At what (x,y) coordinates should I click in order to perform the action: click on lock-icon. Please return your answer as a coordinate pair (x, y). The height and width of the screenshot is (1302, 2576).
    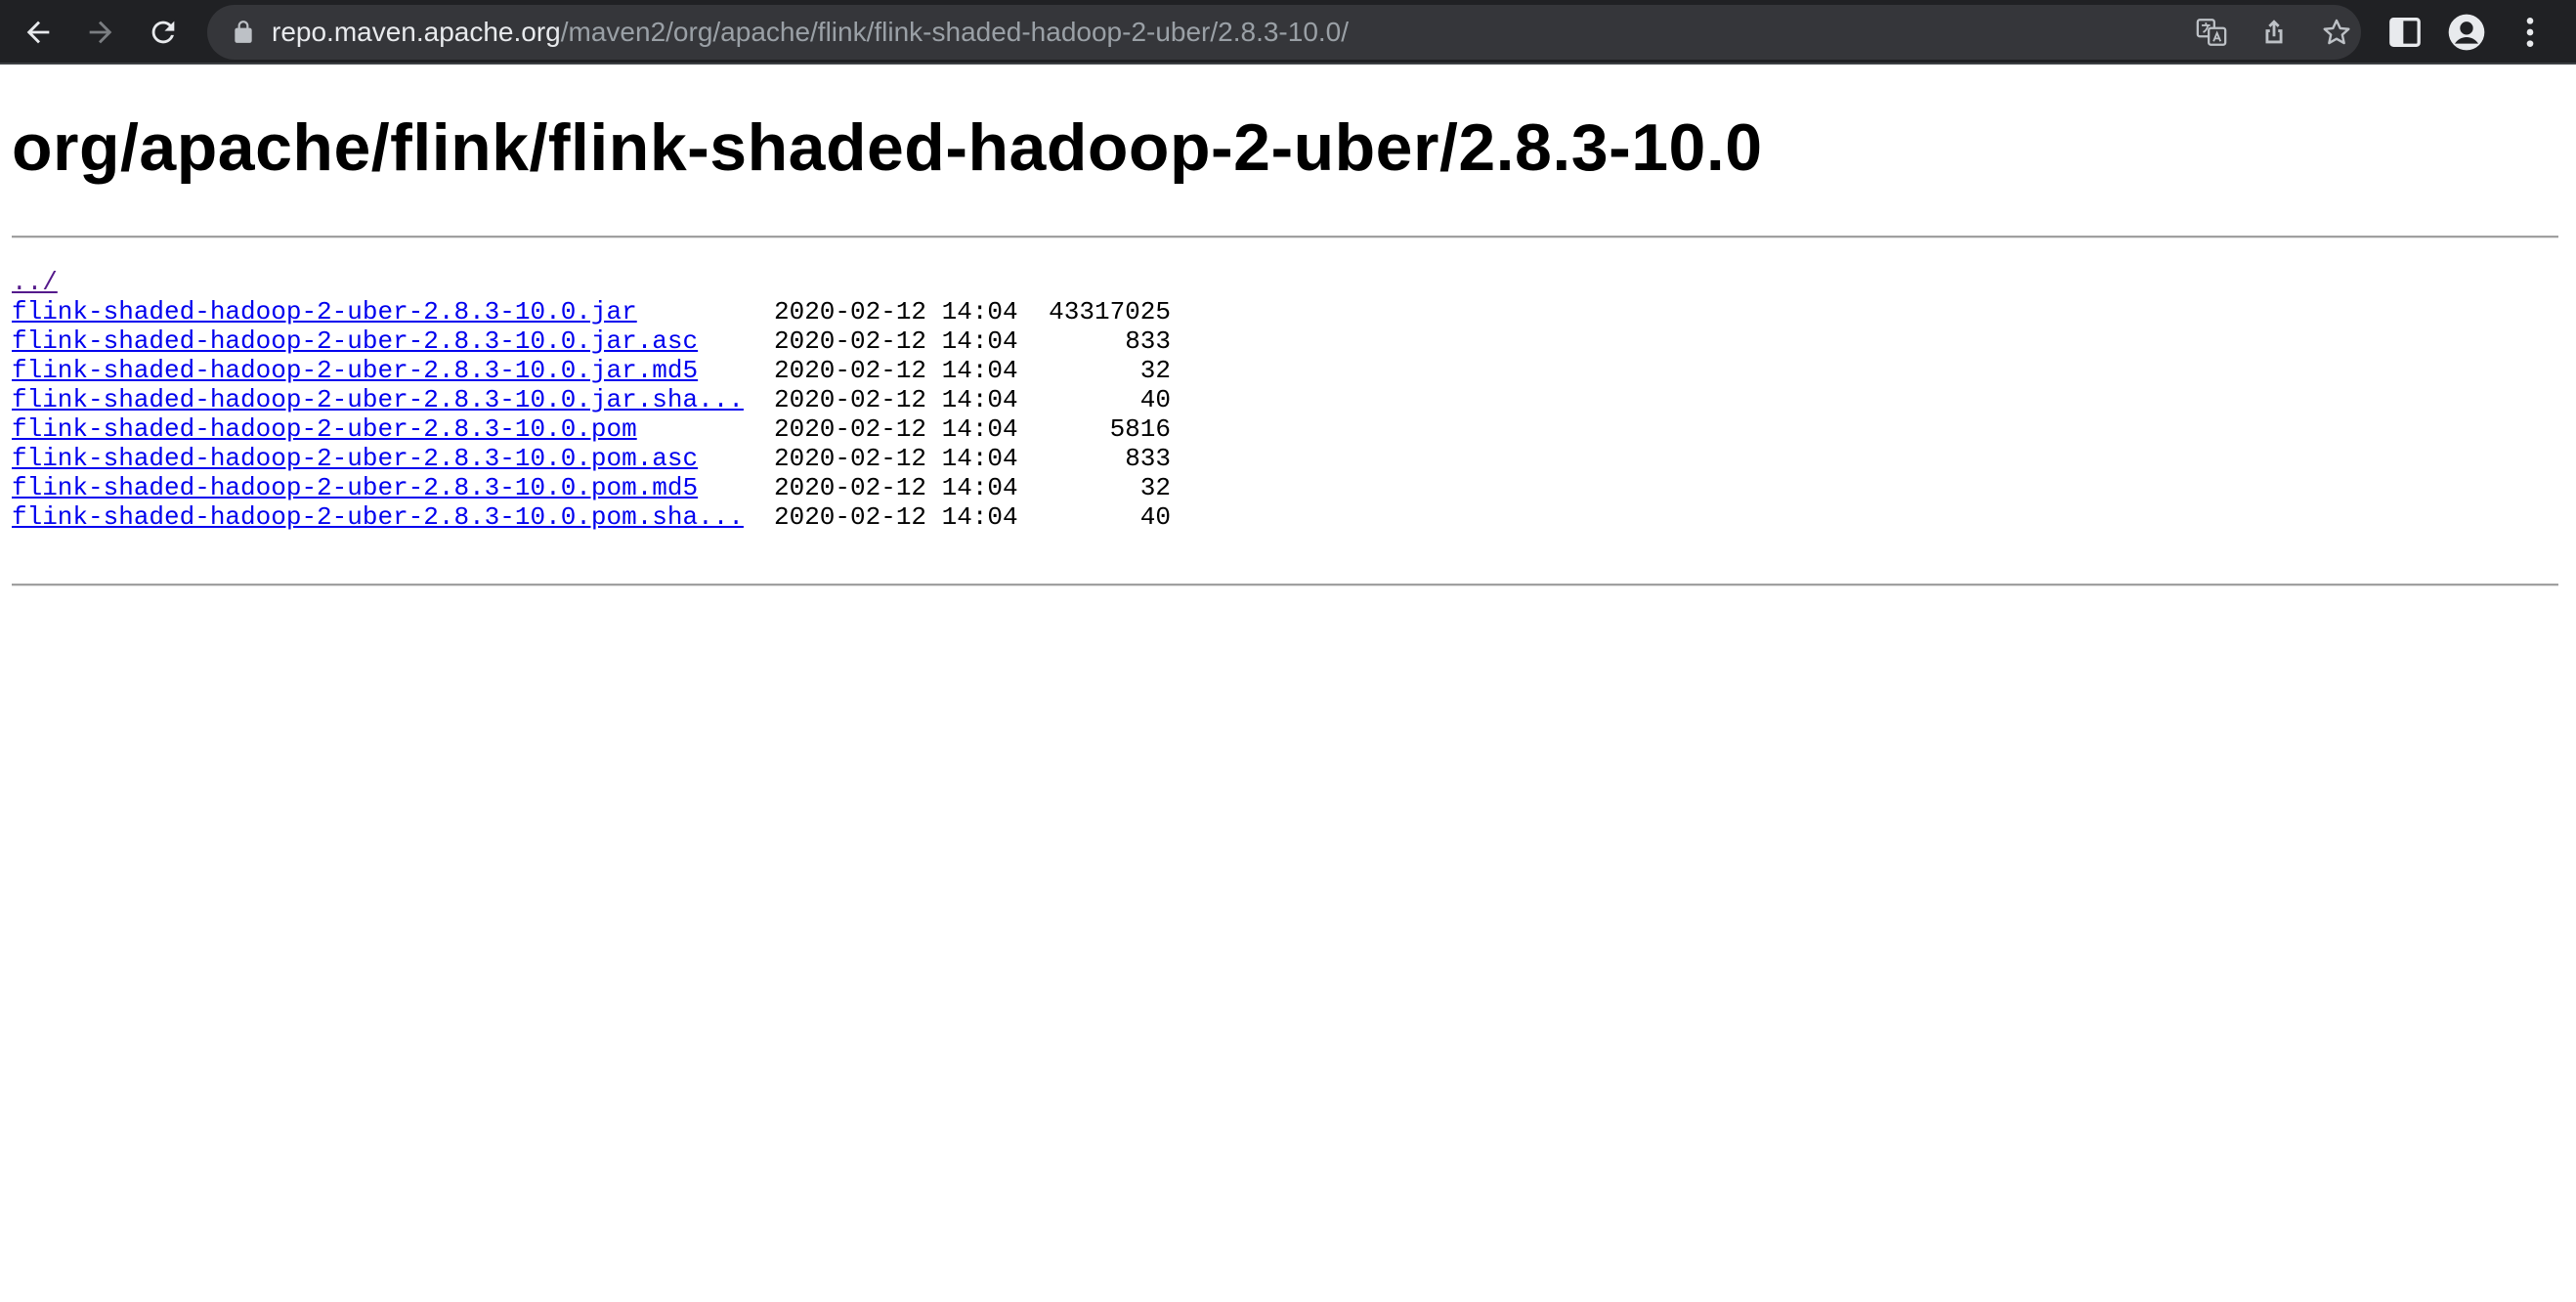
    Looking at the image, I should click on (243, 32).